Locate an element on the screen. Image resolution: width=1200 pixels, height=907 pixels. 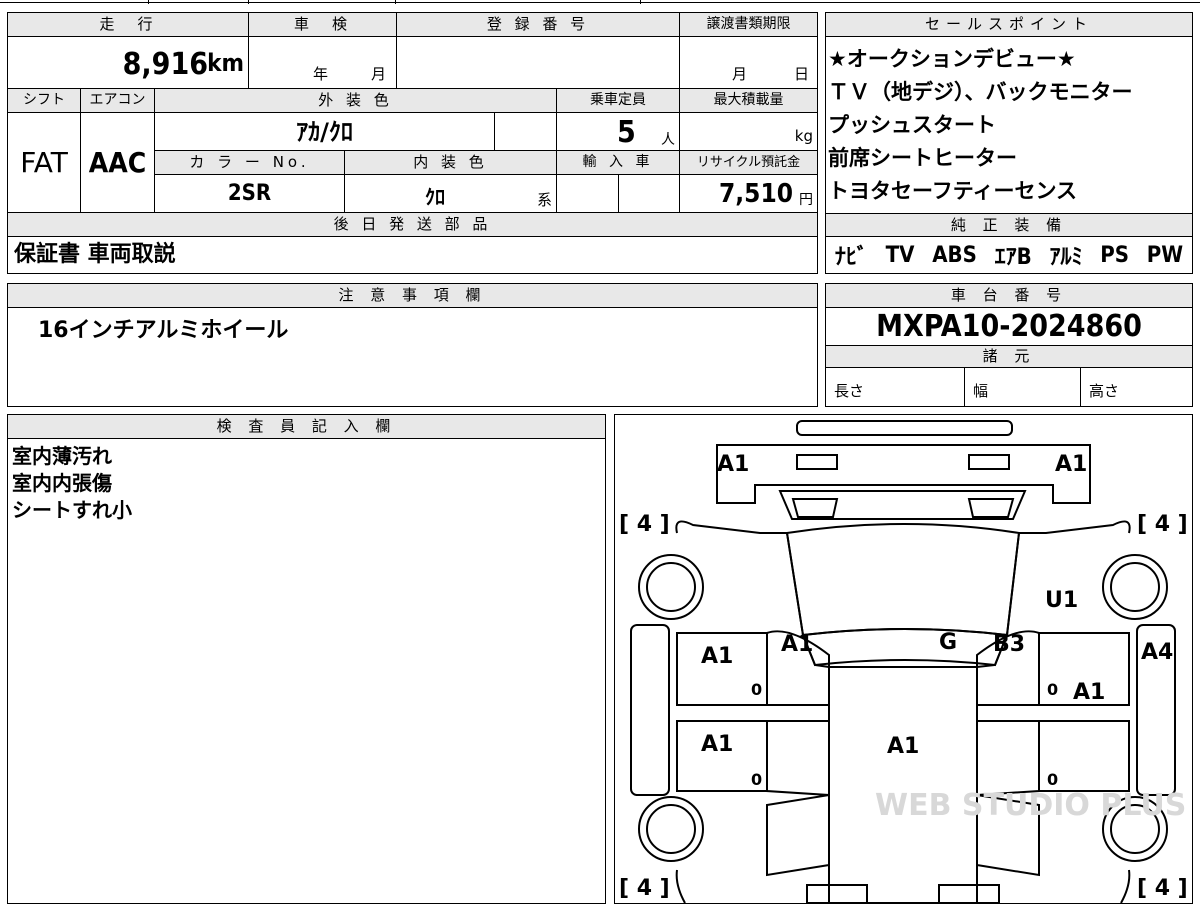
mileage-unit: km is located at coordinates (225, 63).